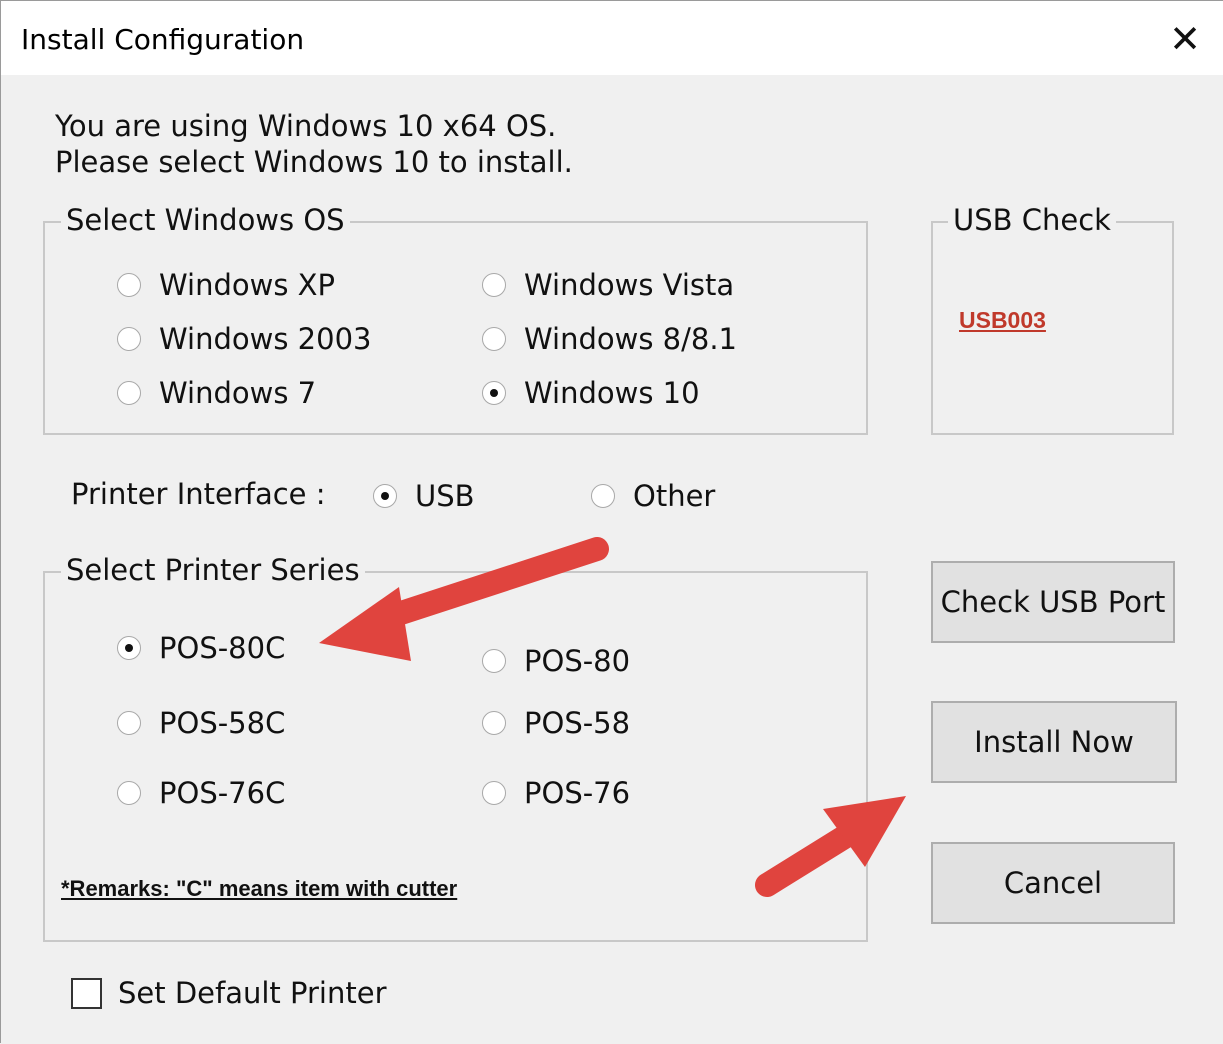 This screenshot has width=1223, height=1044. I want to click on radio-label: POS-58, so click(577, 723).